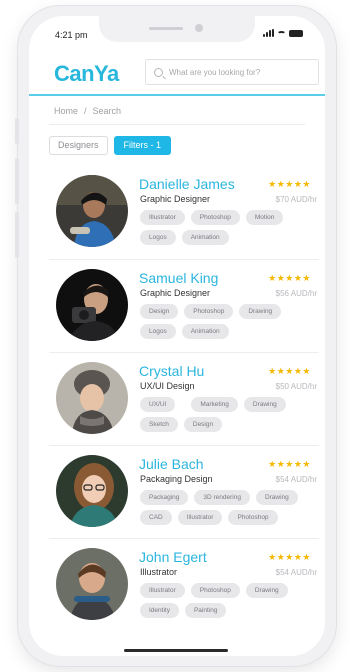 The width and height of the screenshot is (350, 672). What do you see at coordinates (110, 145) in the screenshot?
I see `filter-row: Designers Filters - 1` at bounding box center [110, 145].